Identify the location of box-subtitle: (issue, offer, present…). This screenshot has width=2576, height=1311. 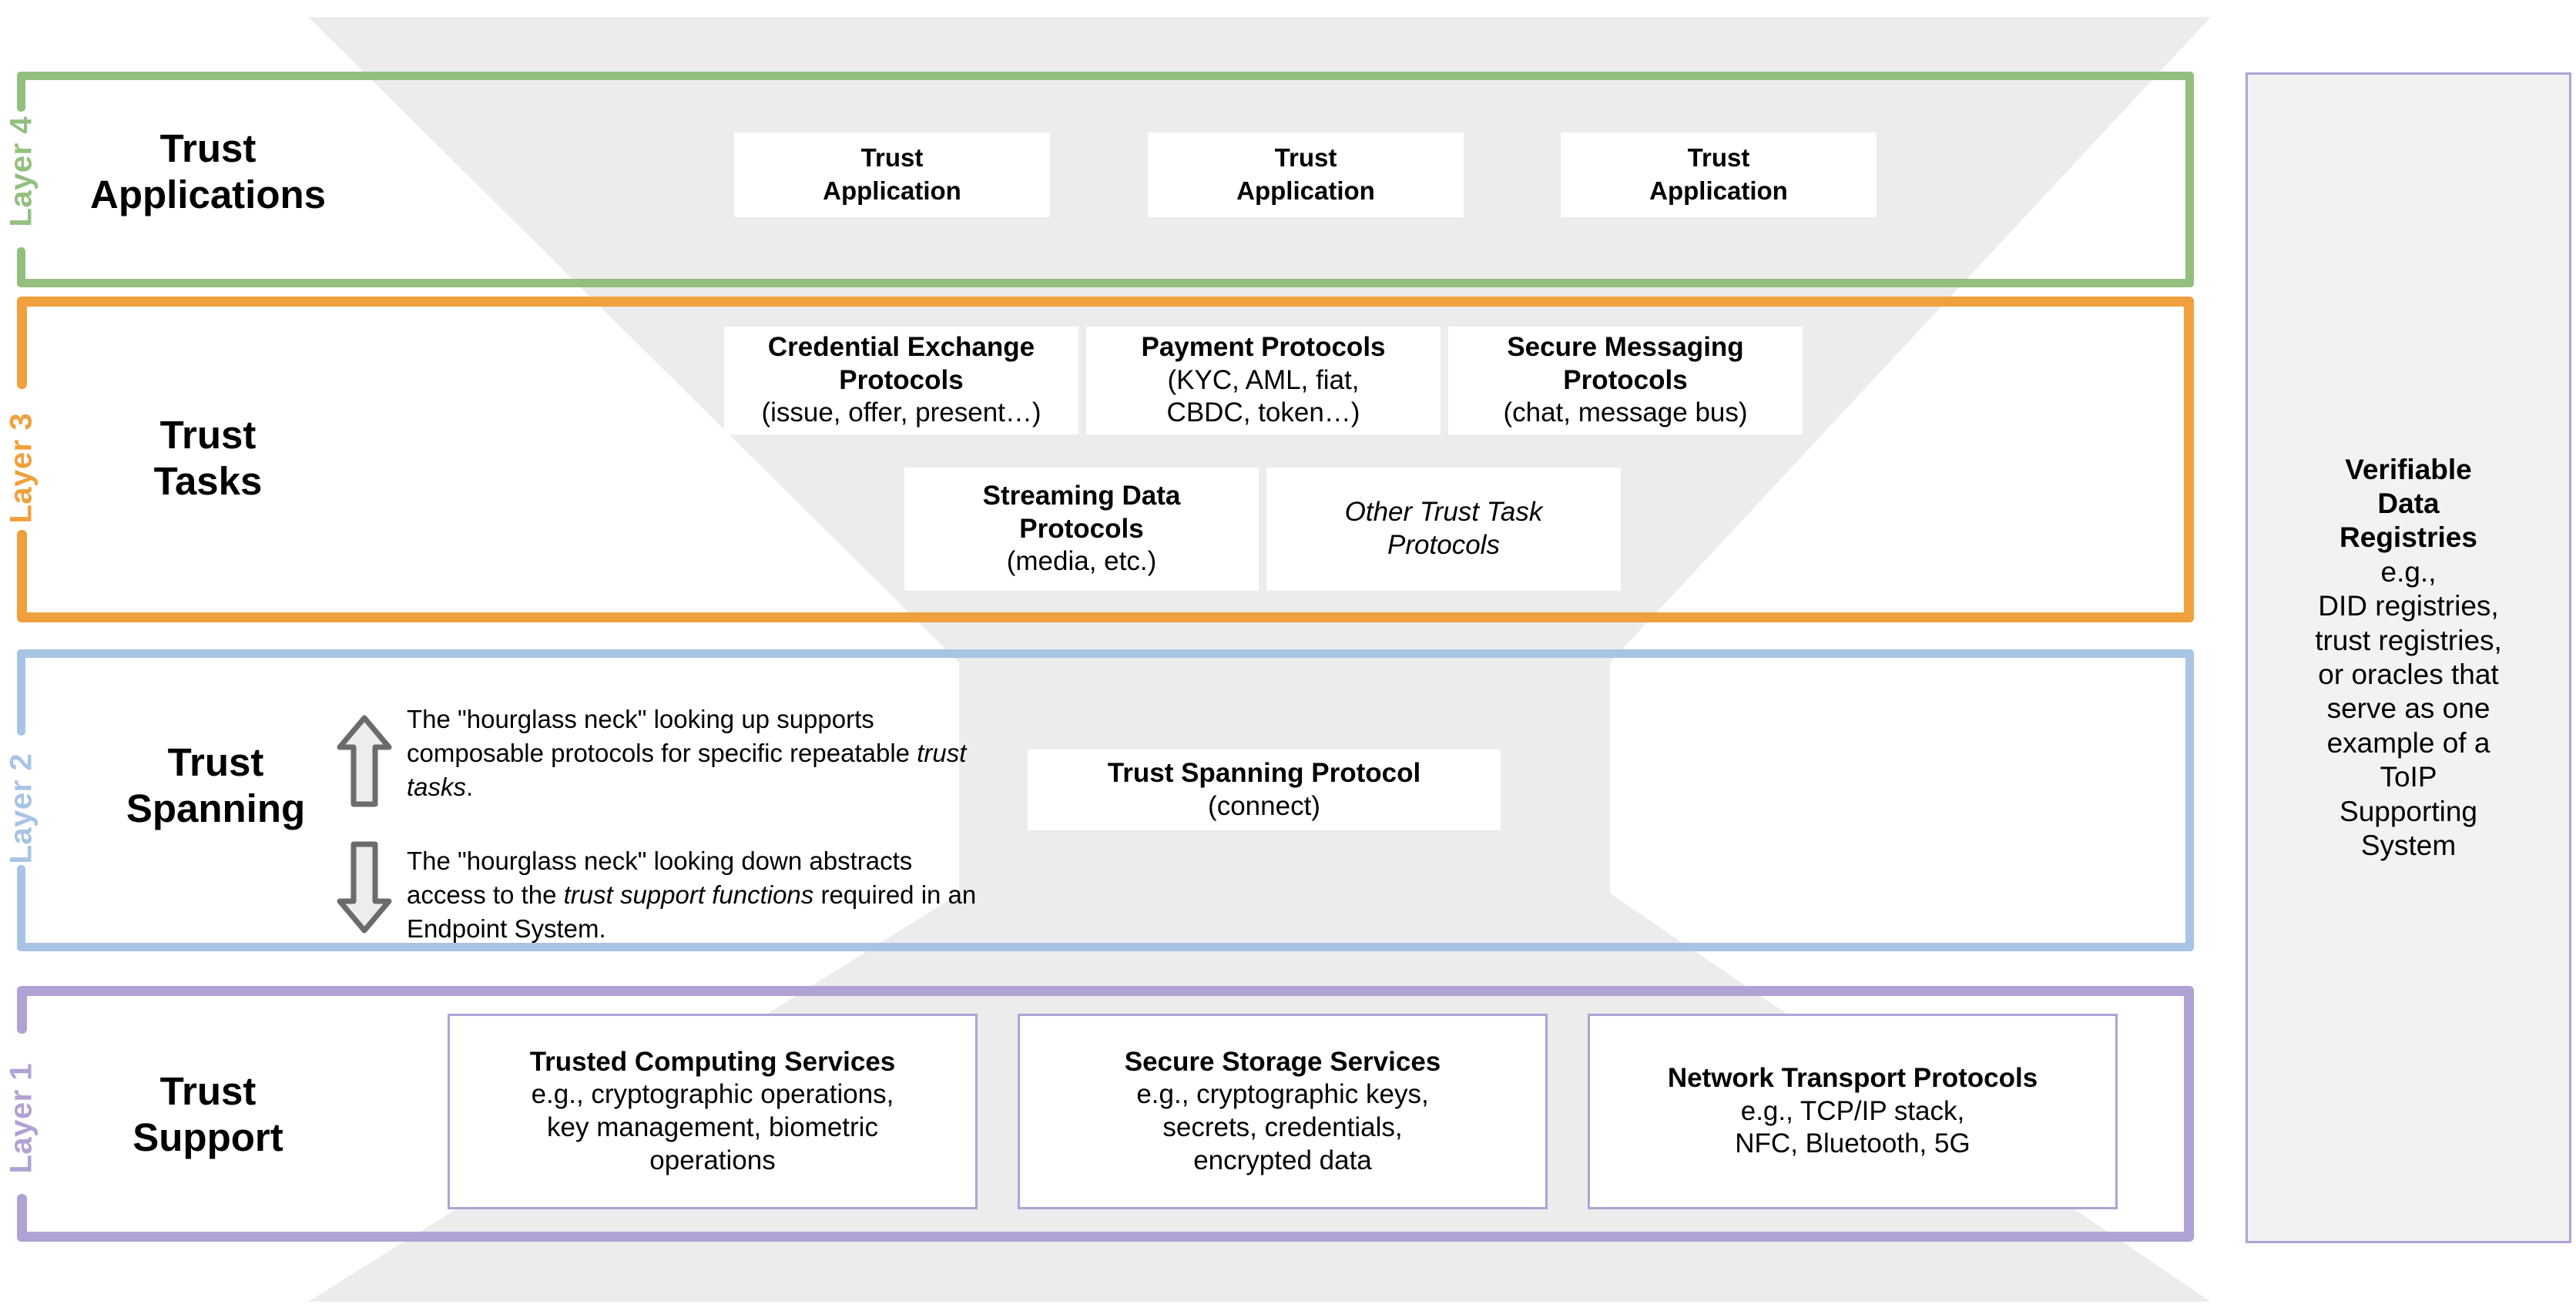
(901, 413).